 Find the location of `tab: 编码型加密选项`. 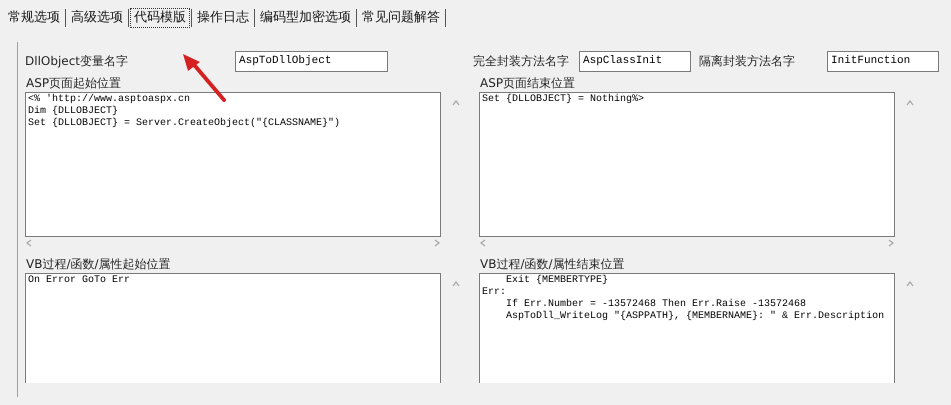

tab: 编码型加密选项 is located at coordinates (305, 18).